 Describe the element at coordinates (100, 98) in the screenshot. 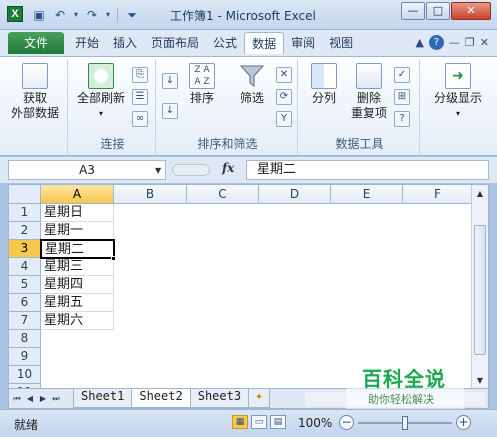

I see `refresh-all-label: 全部刷新` at that location.